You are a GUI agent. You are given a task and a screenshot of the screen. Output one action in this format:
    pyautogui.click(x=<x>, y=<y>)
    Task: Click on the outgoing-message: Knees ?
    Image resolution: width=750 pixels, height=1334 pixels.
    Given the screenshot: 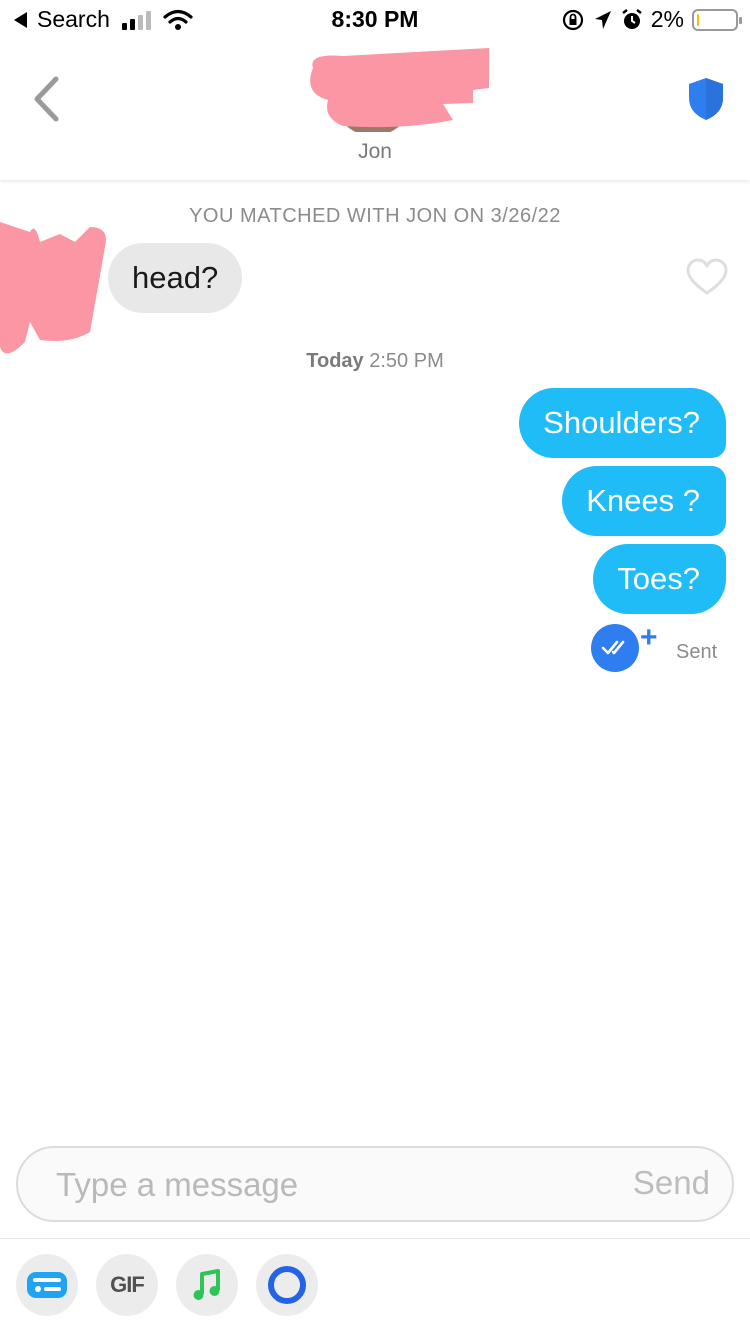 What is the action you would take?
    pyautogui.click(x=644, y=501)
    